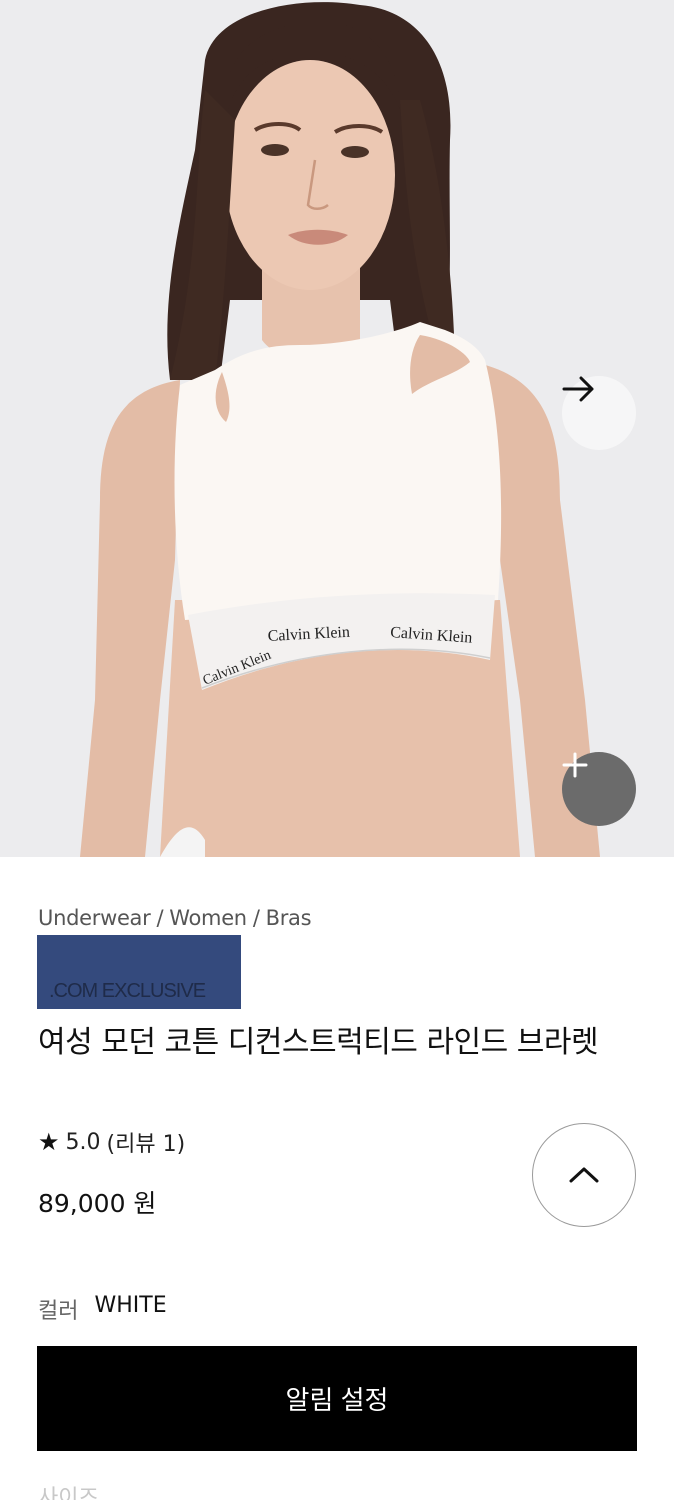 The image size is (674, 1500). Describe the element at coordinates (318, 1042) in the screenshot. I see `product-title: 여성 모던 코튼 디컨스트럭티드 라인드 브라렛` at that location.